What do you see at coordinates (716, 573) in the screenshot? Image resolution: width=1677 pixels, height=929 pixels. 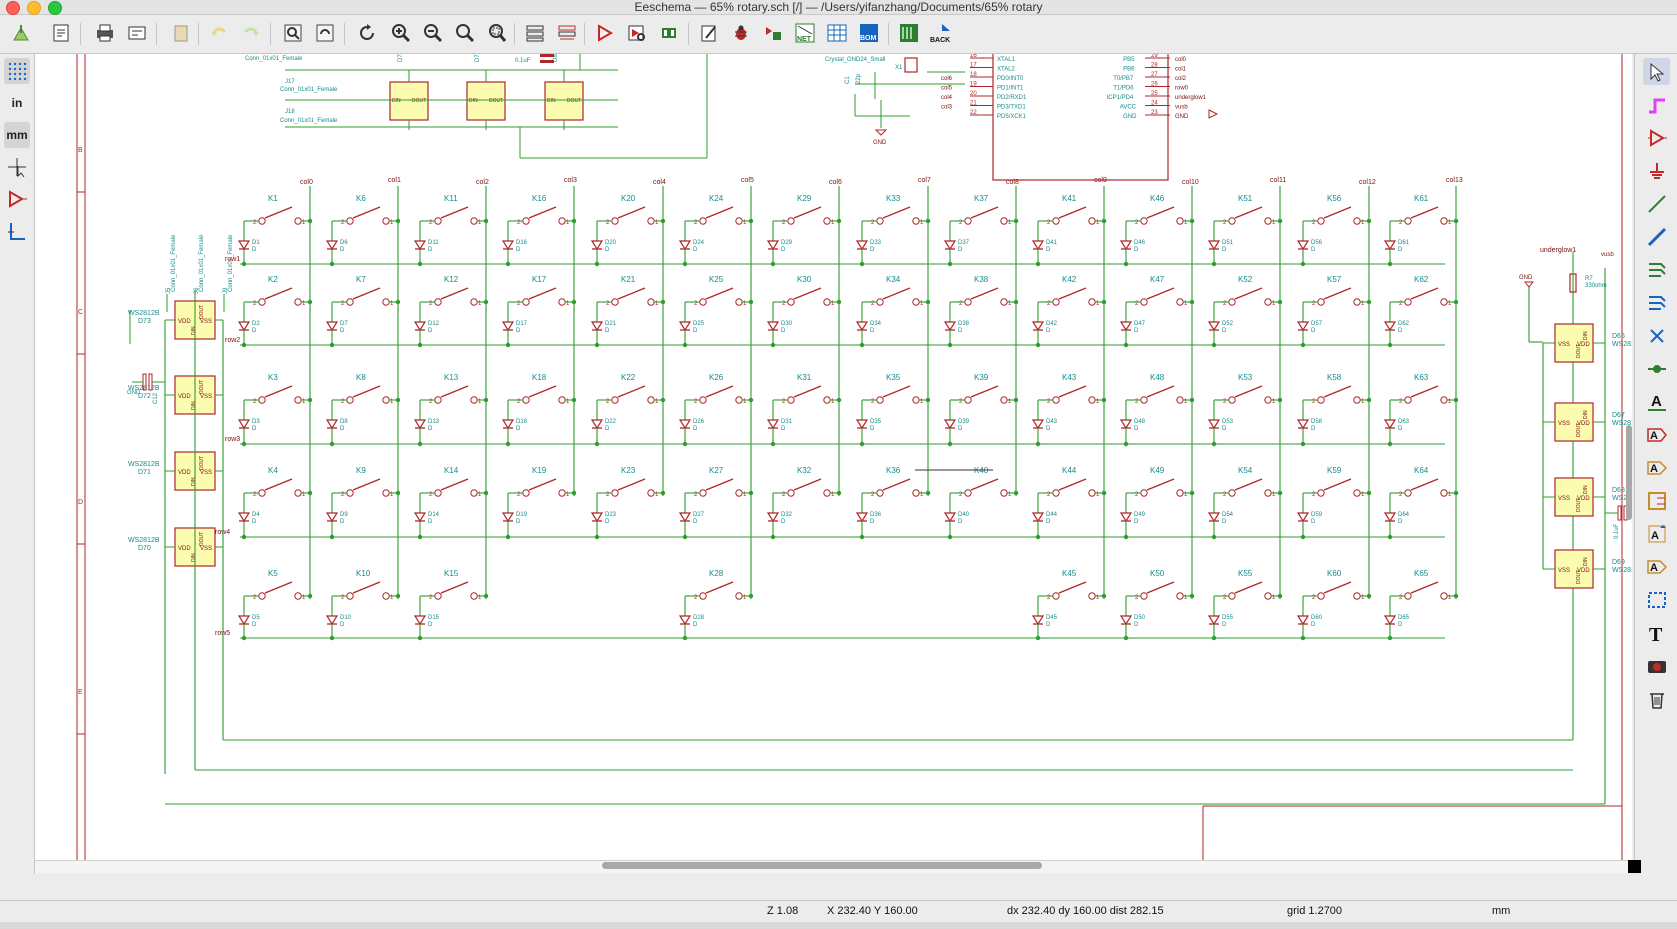 I see `switch-ref: K28` at bounding box center [716, 573].